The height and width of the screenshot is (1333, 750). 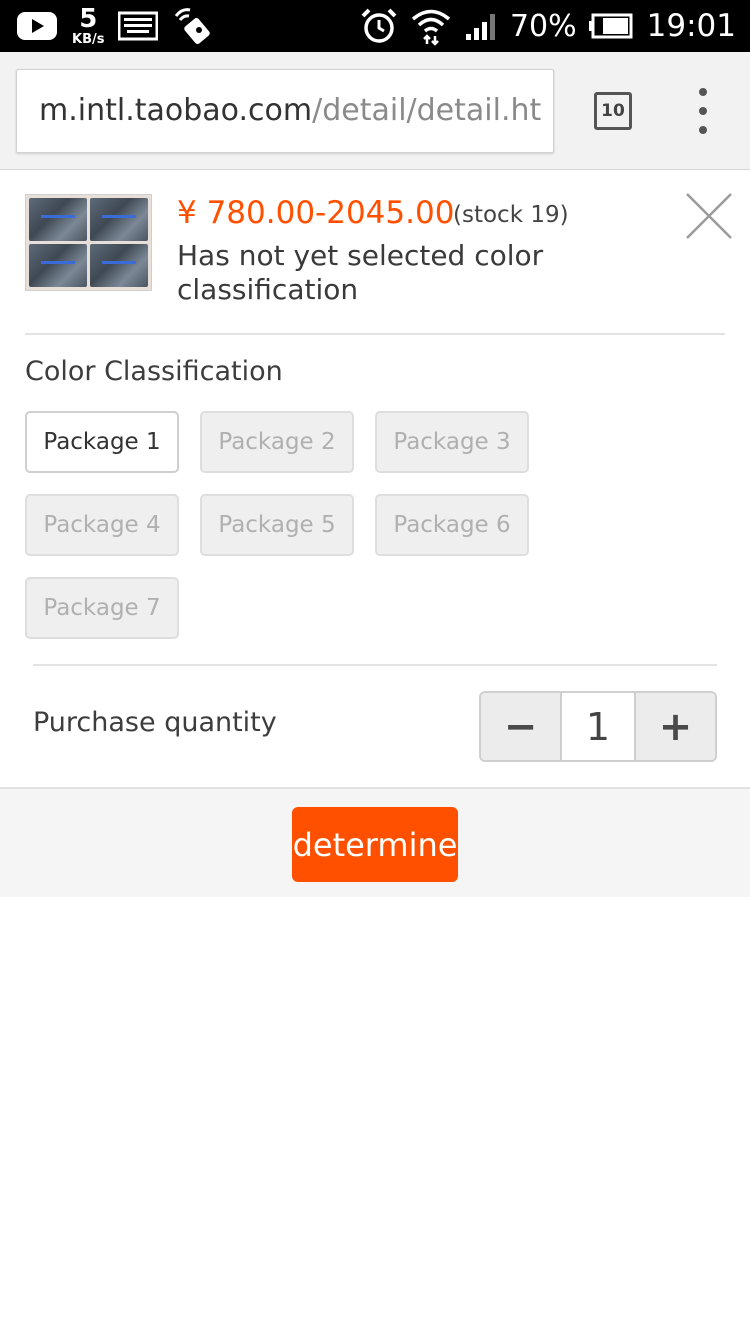 I want to click on color-classification-title: Color Classification, so click(x=154, y=371).